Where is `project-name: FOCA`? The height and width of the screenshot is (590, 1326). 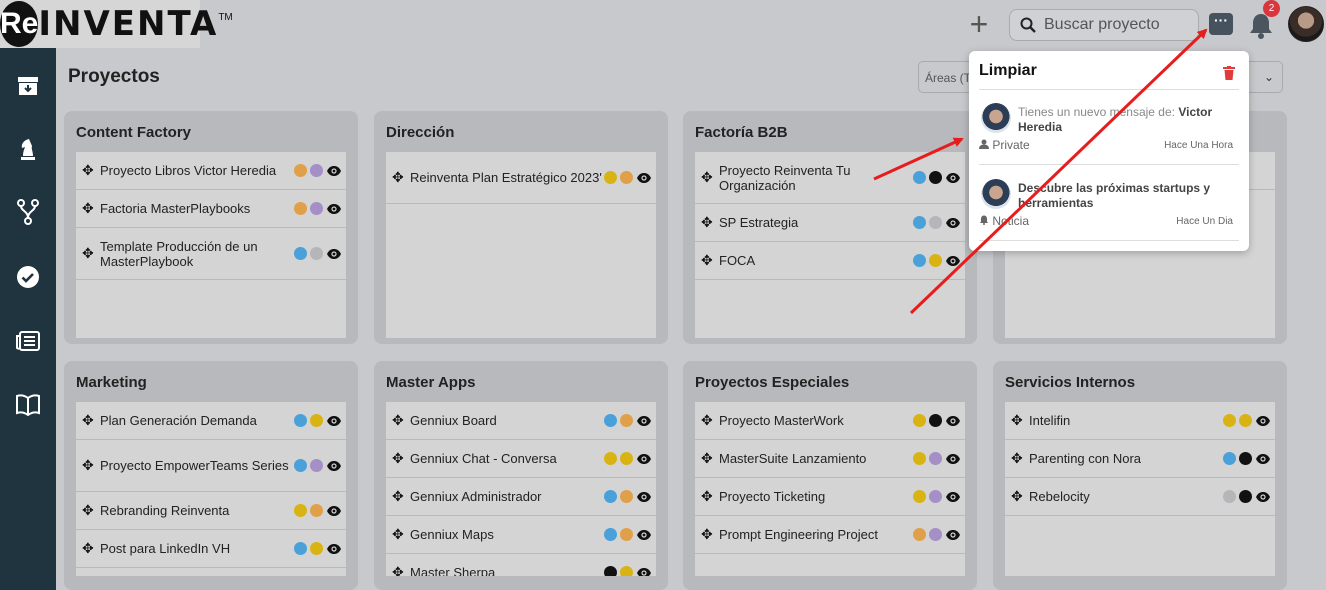
project-name: FOCA is located at coordinates (814, 260).